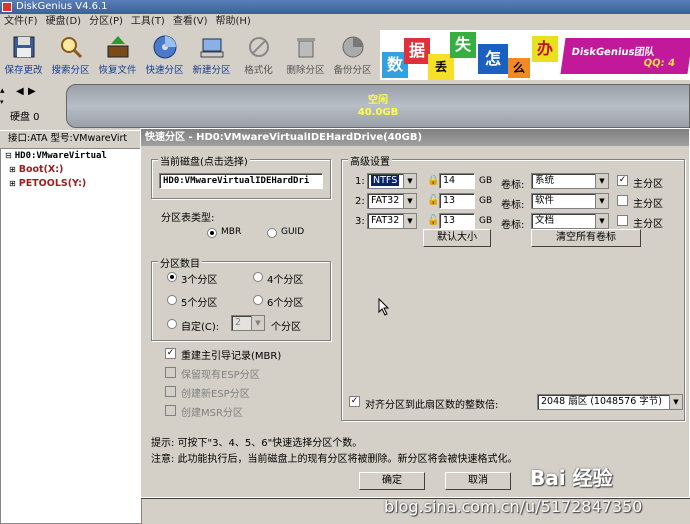  What do you see at coordinates (354, 401) in the screenshot?
I see `align-checkbox: ✓` at bounding box center [354, 401].